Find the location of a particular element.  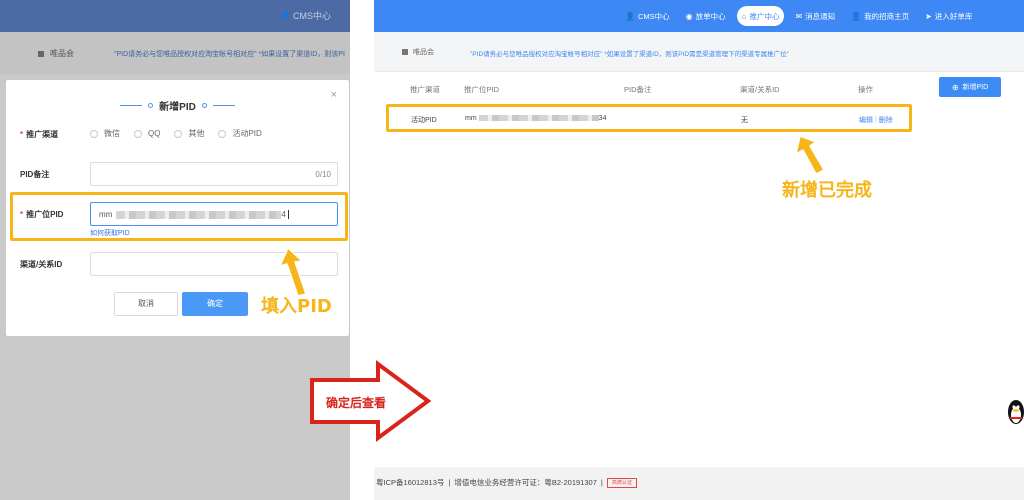

nav-promotion-center: ⌂ 推广中心 is located at coordinates (760, 16).